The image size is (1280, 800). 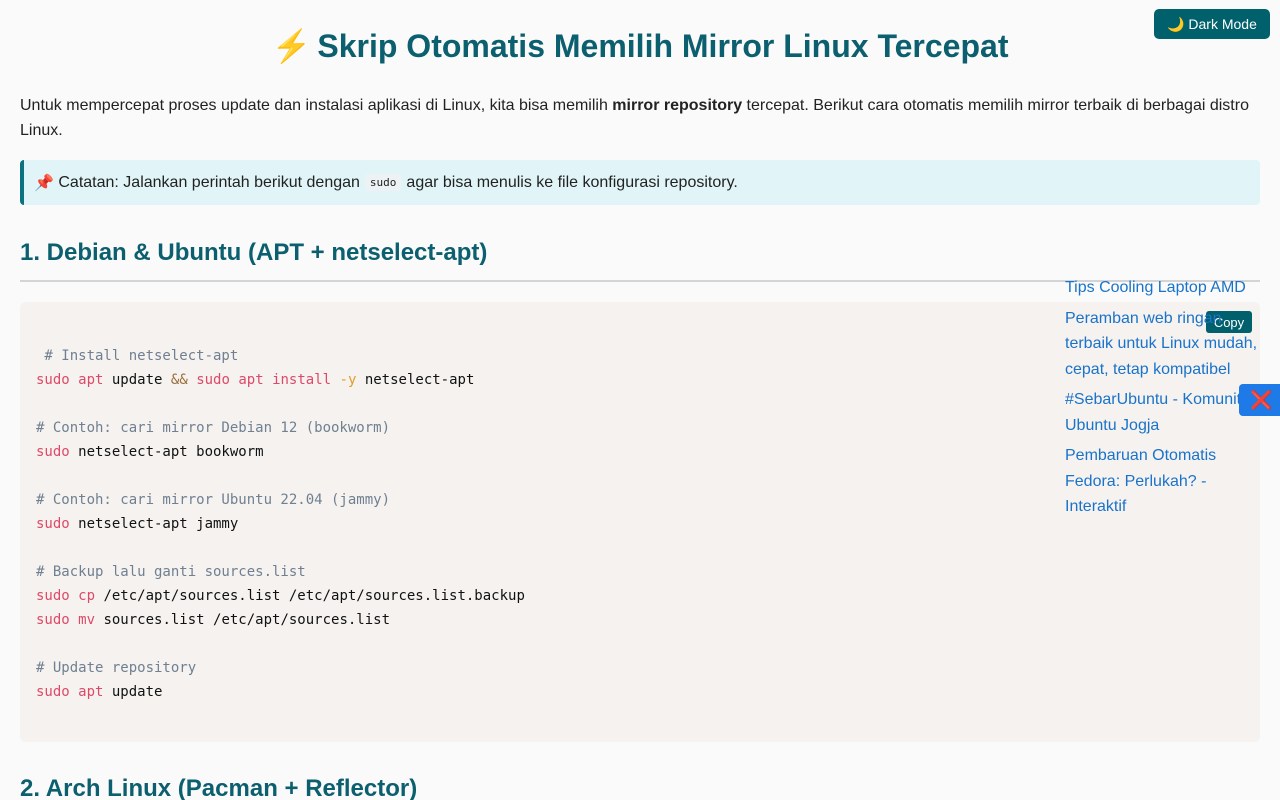 I want to click on intro-text-bold: mirror repository, so click(x=677, y=105).